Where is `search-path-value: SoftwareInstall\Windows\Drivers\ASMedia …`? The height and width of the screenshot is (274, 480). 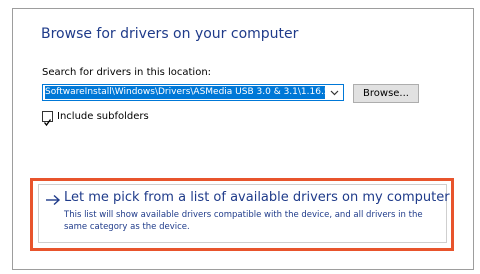
search-path-value: SoftwareInstall\Windows\Drivers\ASMedia … is located at coordinates (185, 92).